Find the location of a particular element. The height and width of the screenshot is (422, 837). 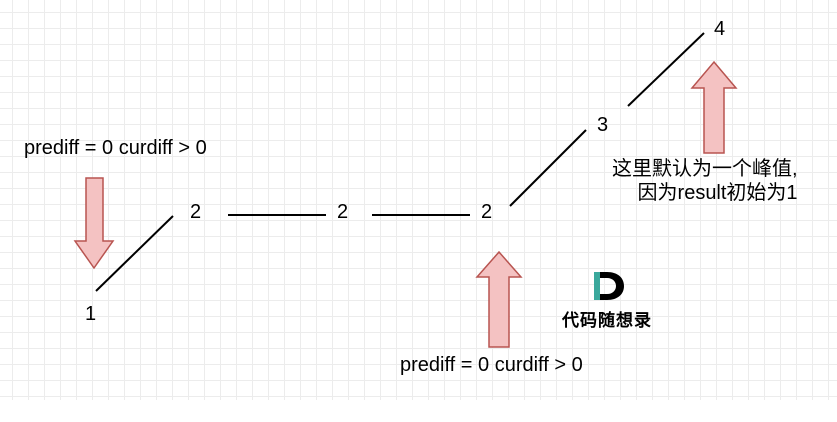

arrow-down-icon is located at coordinates (94, 223).